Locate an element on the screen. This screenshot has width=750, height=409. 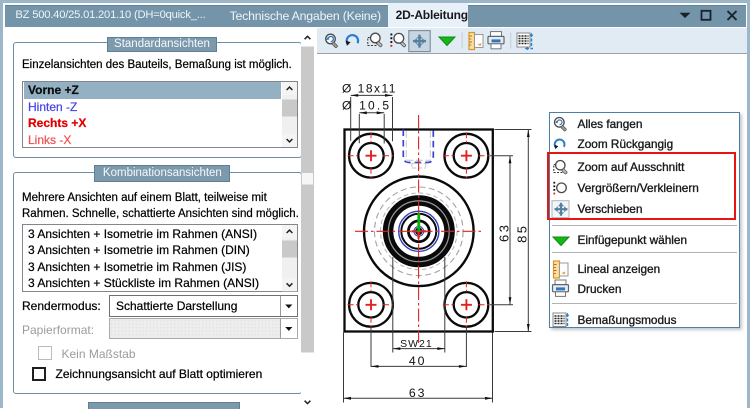
svg-text: 85 is located at coordinates (522, 232).